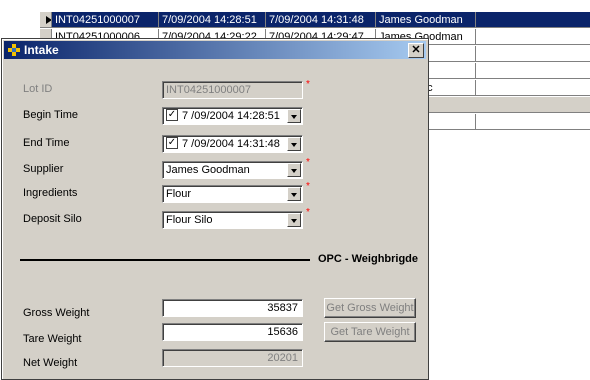  I want to click on end-time-picker: ✓ 7 /09/2004 14:31:48, so click(232, 144).